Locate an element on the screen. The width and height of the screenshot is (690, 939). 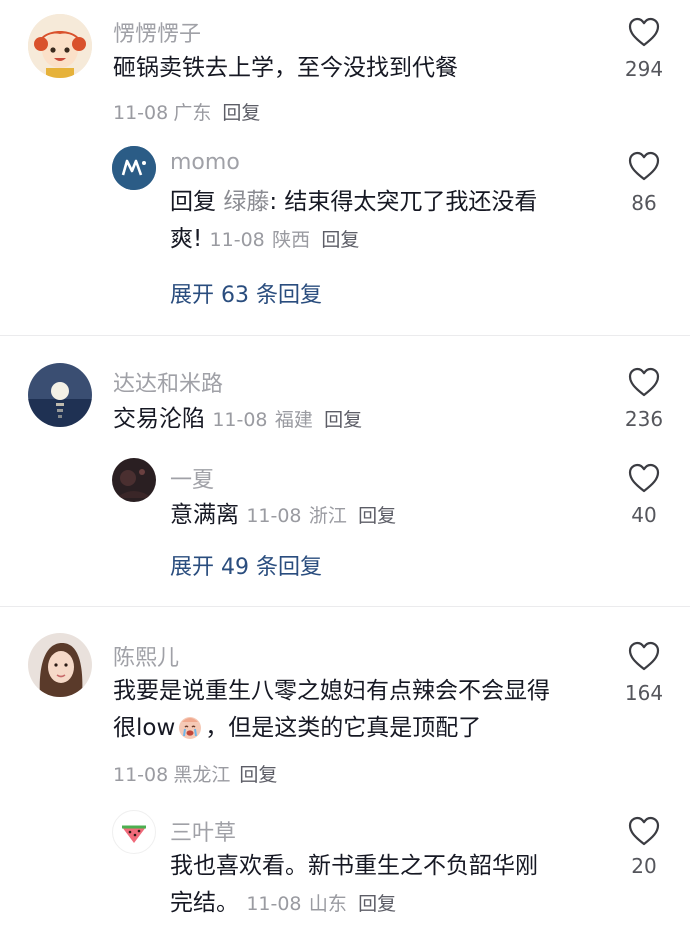
moon-sea-avatar-icon is located at coordinates (60, 395).